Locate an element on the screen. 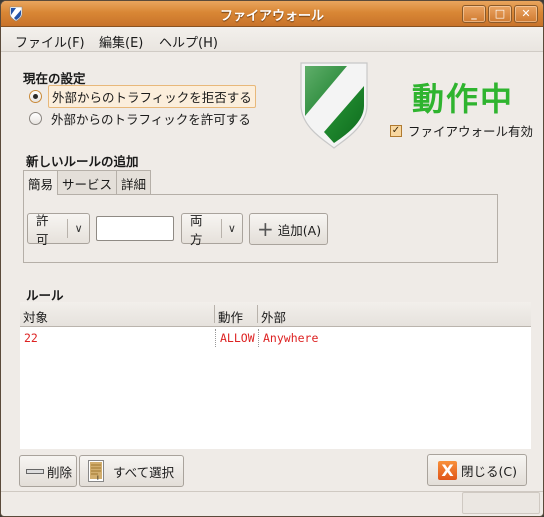 The height and width of the screenshot is (517, 544). document-select-icon: I is located at coordinates (96, 471).